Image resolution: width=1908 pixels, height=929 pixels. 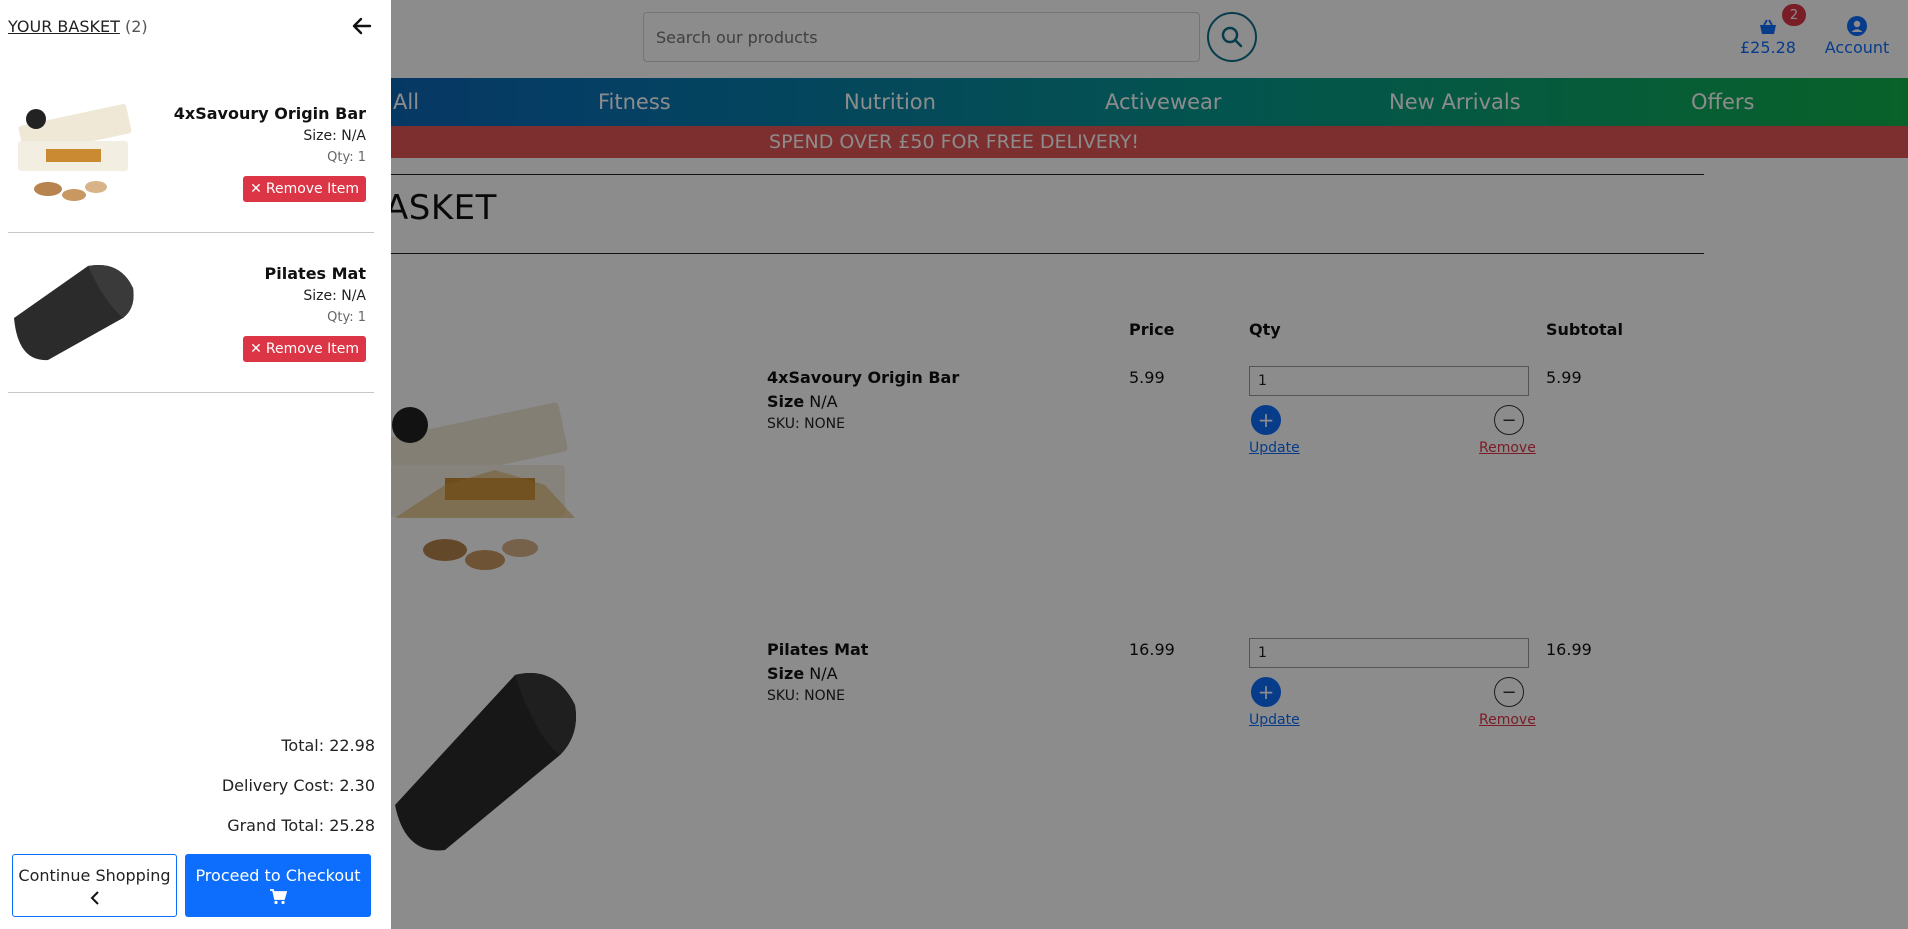 What do you see at coordinates (298, 785) in the screenshot?
I see `drawer-delivery-cost: Delivery Cost: 2.30` at bounding box center [298, 785].